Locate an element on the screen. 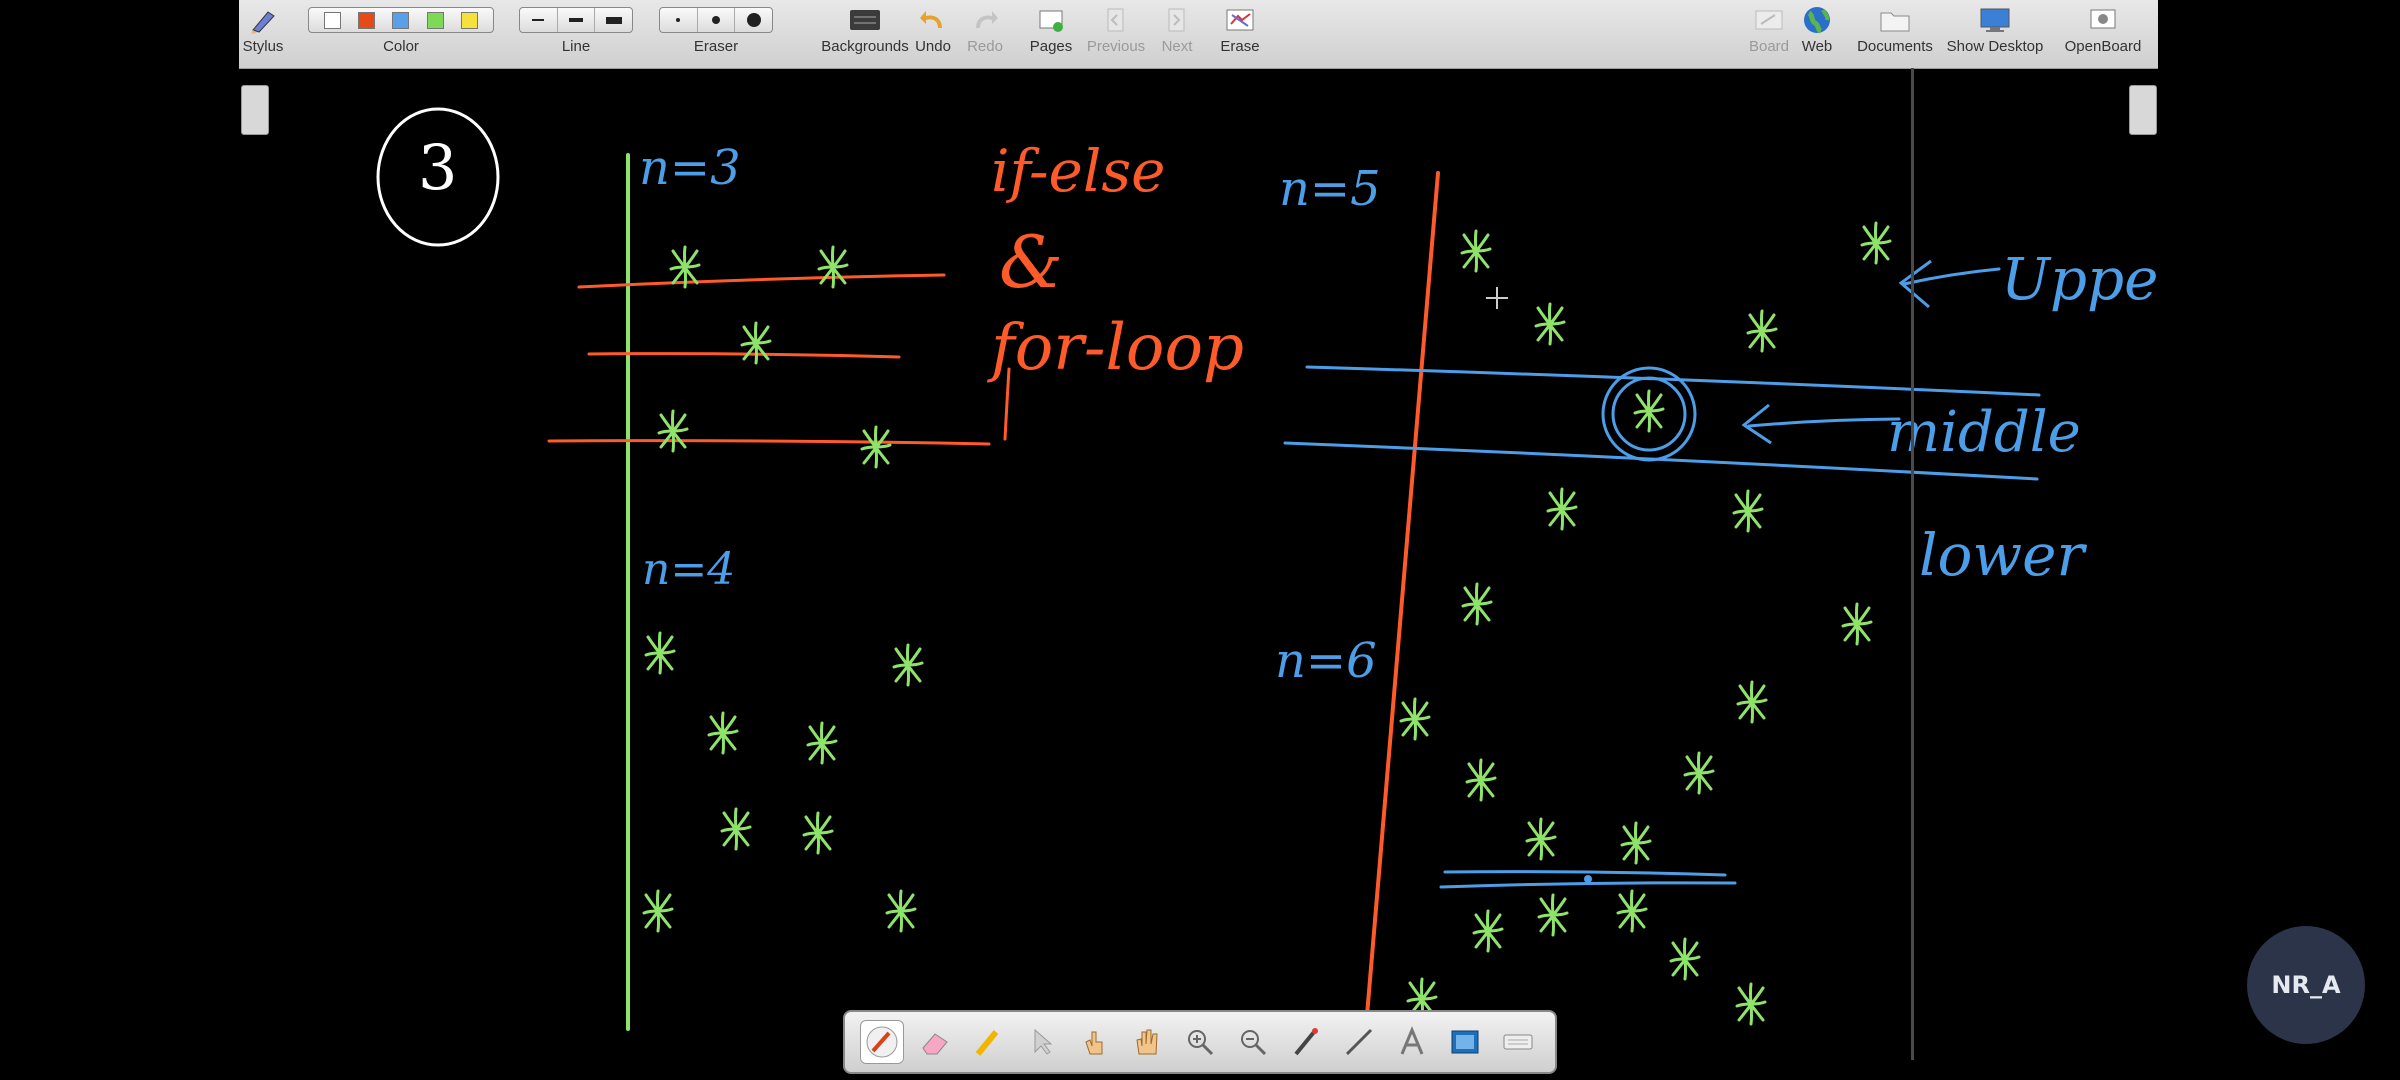 The image size is (2400, 1080). hand-icon is located at coordinates (1147, 1042).